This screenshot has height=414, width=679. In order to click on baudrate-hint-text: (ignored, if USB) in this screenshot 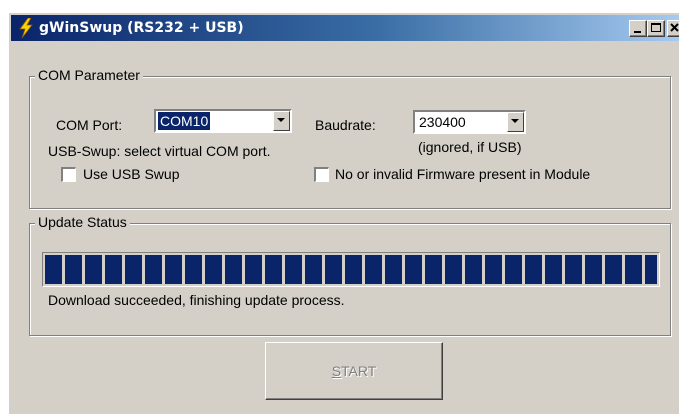, I will do `click(470, 147)`.